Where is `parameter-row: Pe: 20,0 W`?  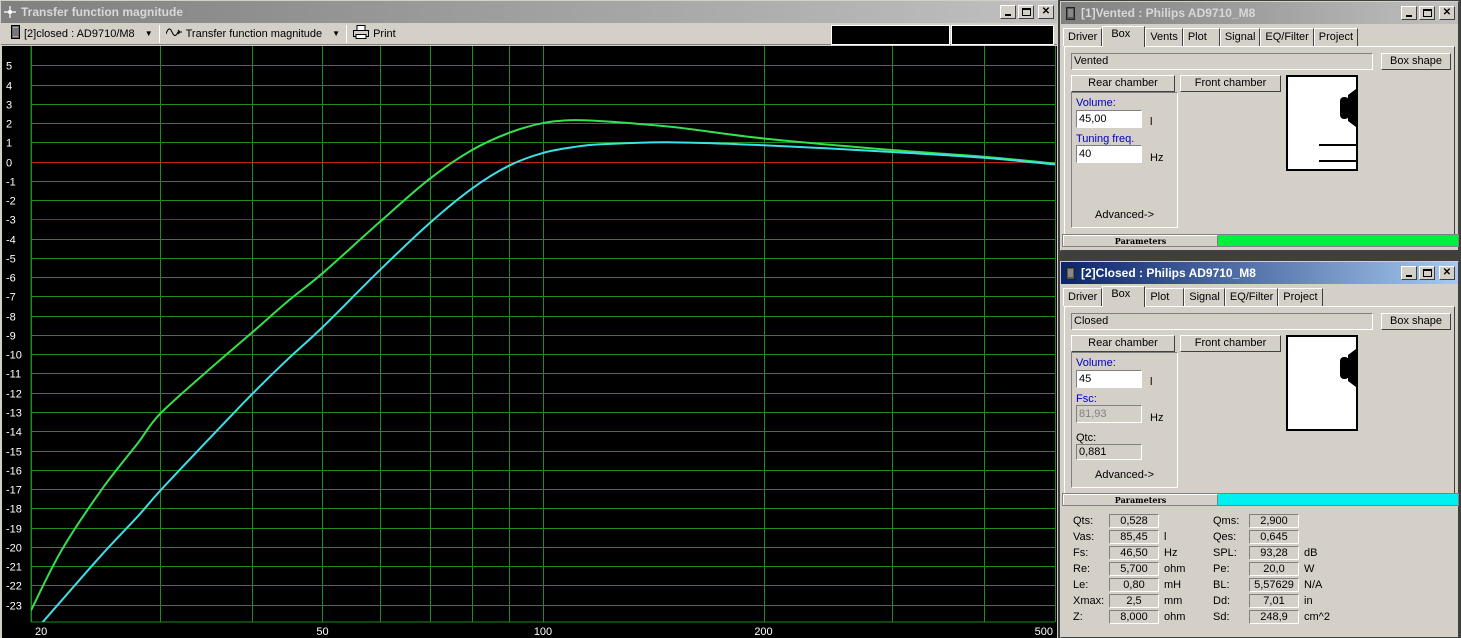 parameter-row: Pe: 20,0 W is located at coordinates (1263, 569).